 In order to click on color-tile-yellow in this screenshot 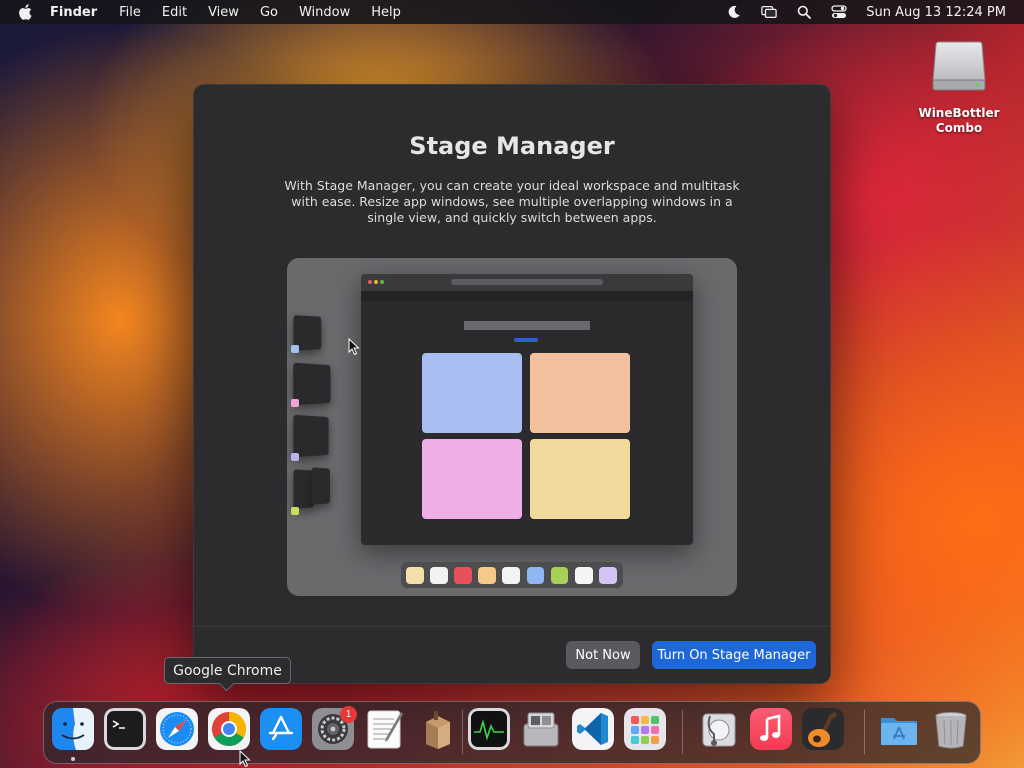, I will do `click(580, 479)`.